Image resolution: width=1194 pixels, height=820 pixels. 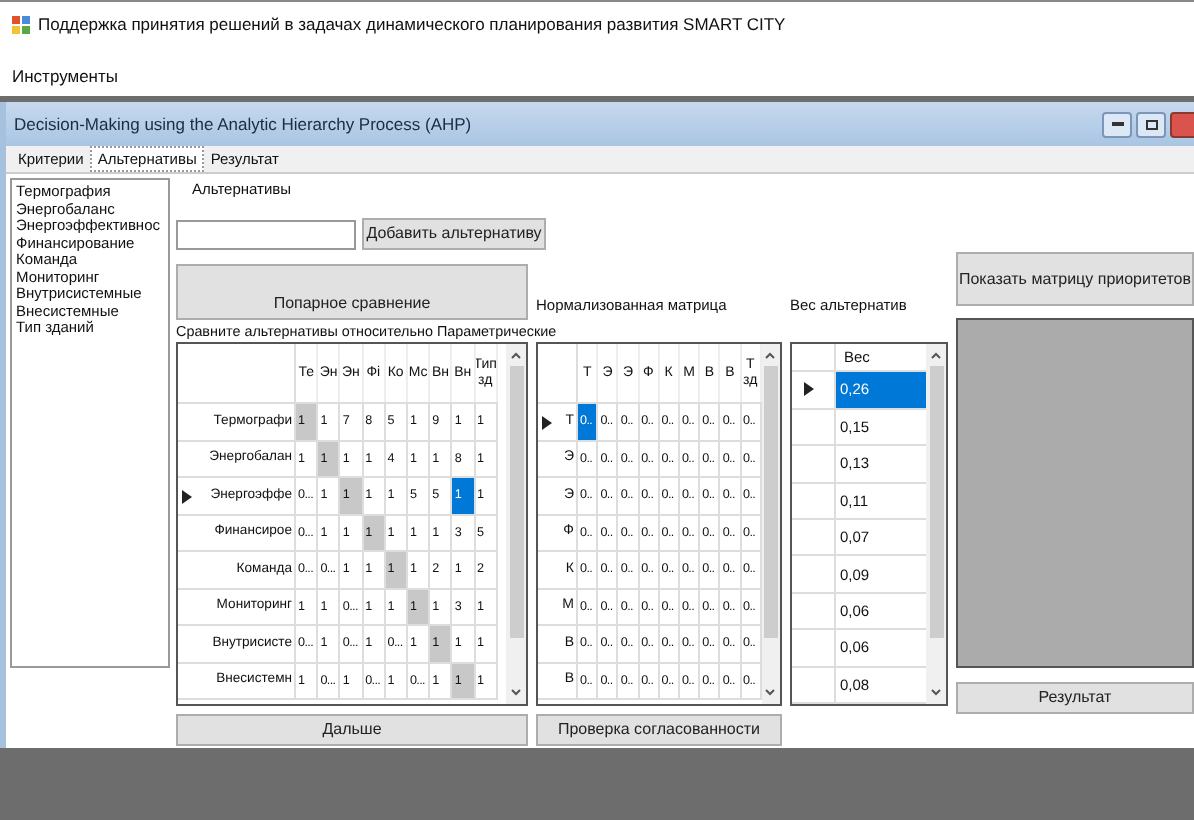 What do you see at coordinates (21, 25) in the screenshot?
I see `app-icon` at bounding box center [21, 25].